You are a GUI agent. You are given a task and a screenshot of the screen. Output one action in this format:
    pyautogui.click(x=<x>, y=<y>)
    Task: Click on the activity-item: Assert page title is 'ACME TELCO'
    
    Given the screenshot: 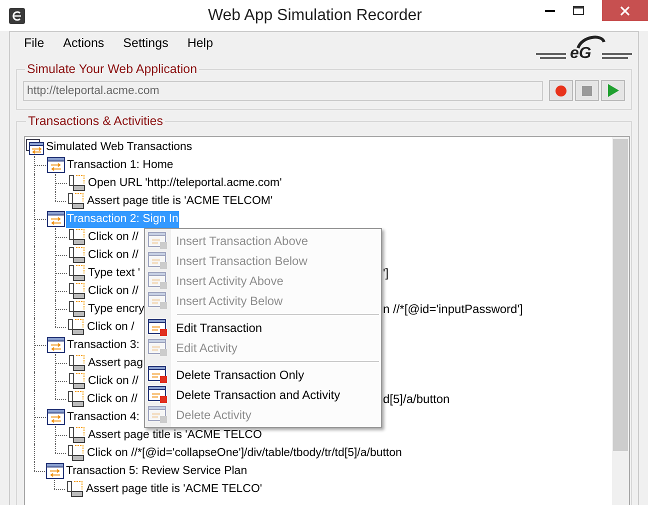 What is the action you would take?
    pyautogui.click(x=174, y=489)
    